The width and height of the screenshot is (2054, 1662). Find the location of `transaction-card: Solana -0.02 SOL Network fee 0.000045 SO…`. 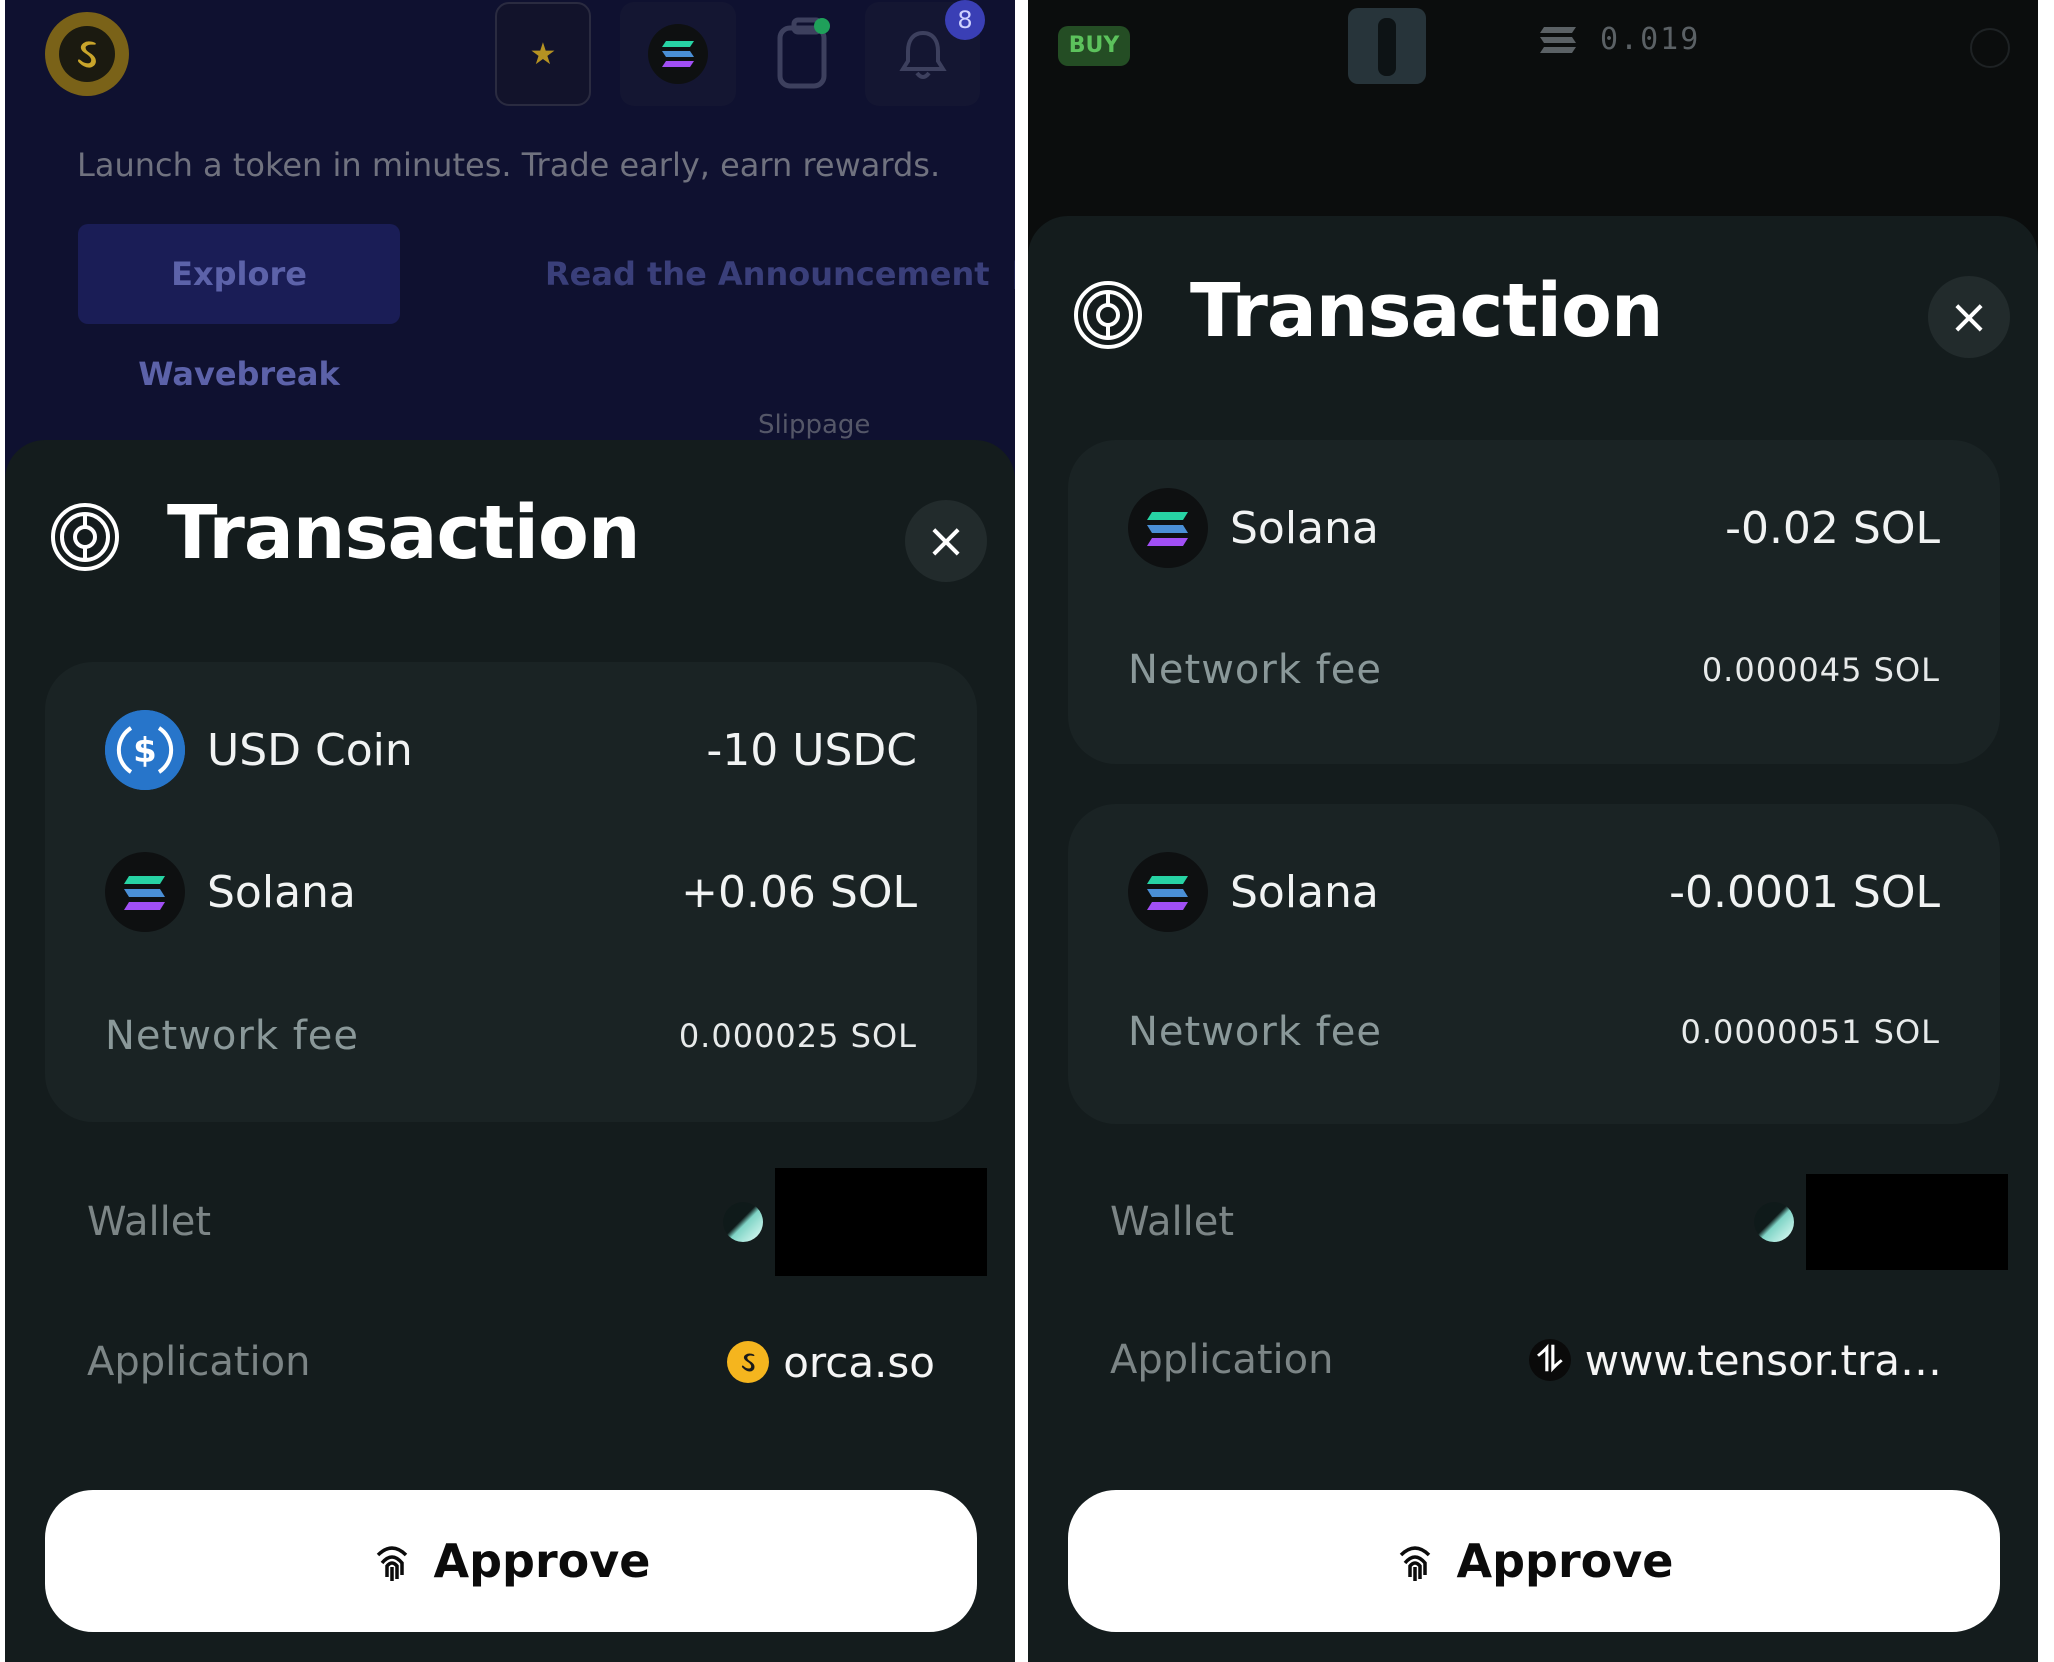

transaction-card: Solana -0.02 SOL Network fee 0.000045 SO… is located at coordinates (1534, 602).